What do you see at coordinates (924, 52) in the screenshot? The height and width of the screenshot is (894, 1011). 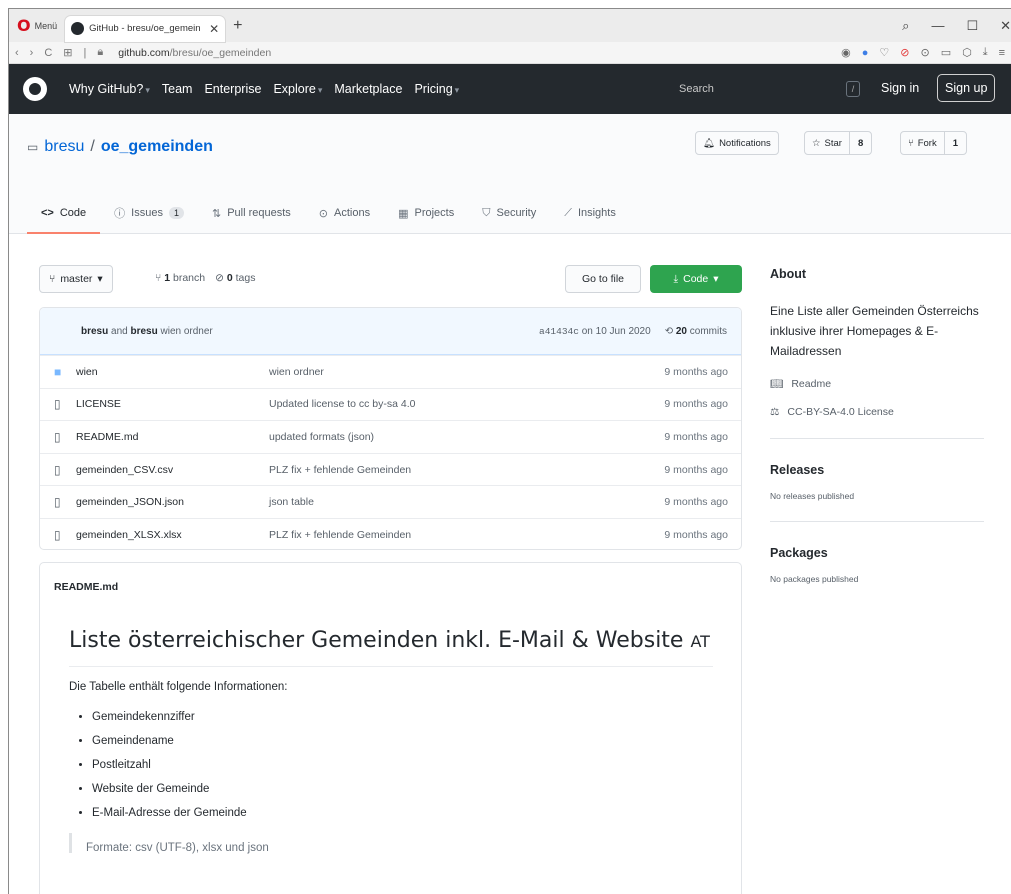 I see `pocket-icon: ⊙` at bounding box center [924, 52].